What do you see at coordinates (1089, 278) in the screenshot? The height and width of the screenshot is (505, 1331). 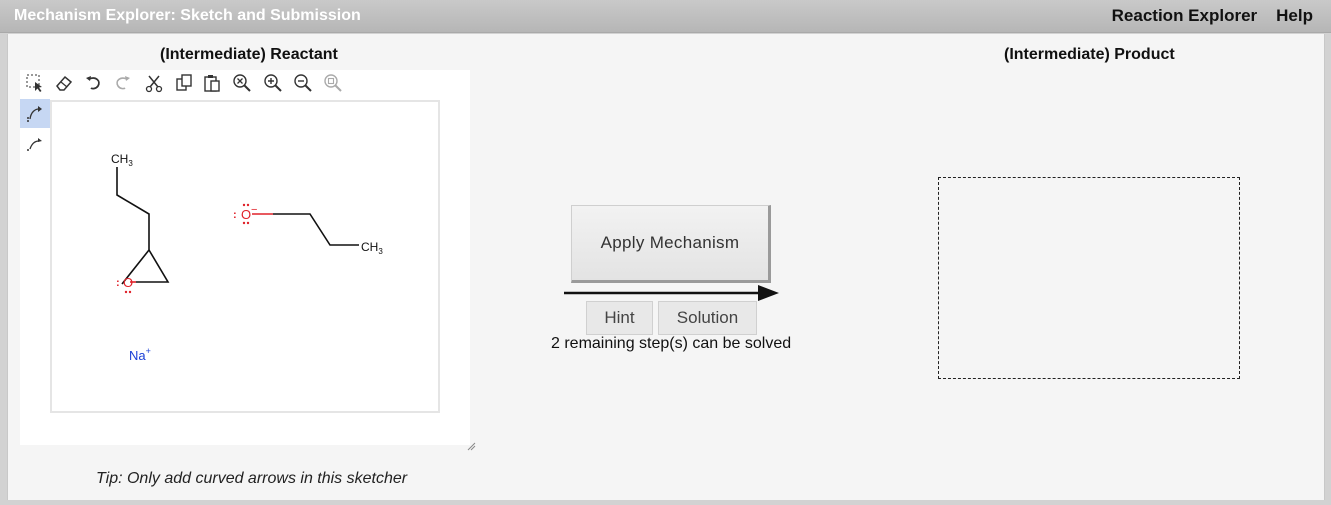 I see `product-drop-area` at bounding box center [1089, 278].